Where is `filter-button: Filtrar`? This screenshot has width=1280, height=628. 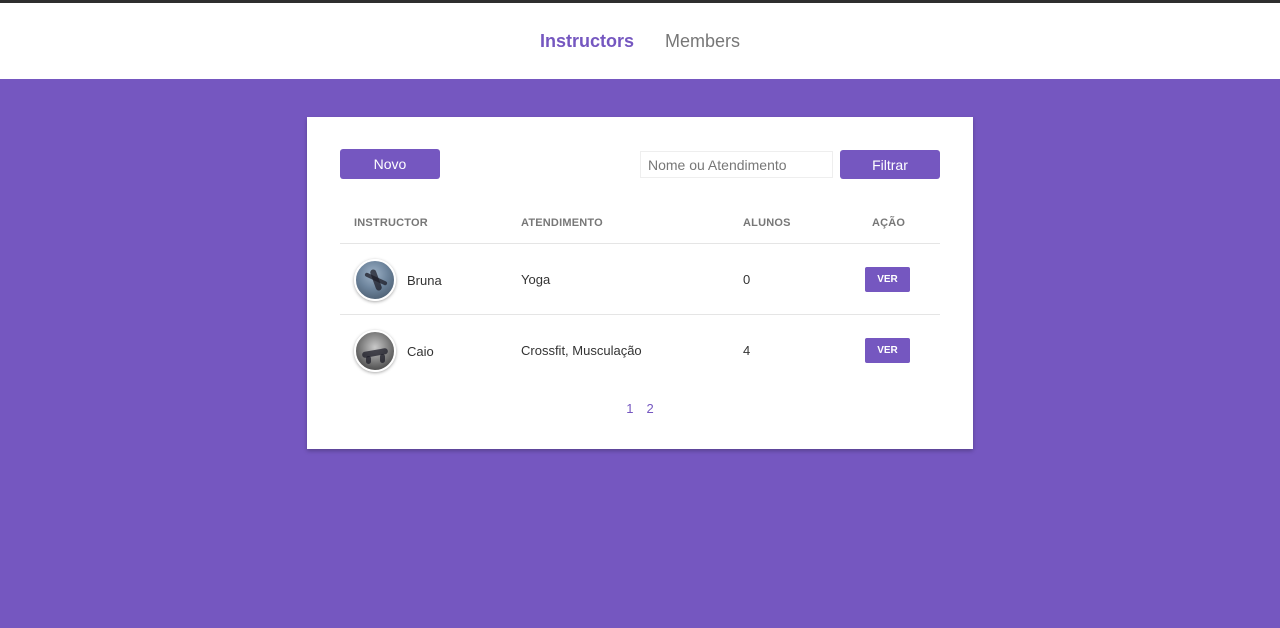 filter-button: Filtrar is located at coordinates (890, 164).